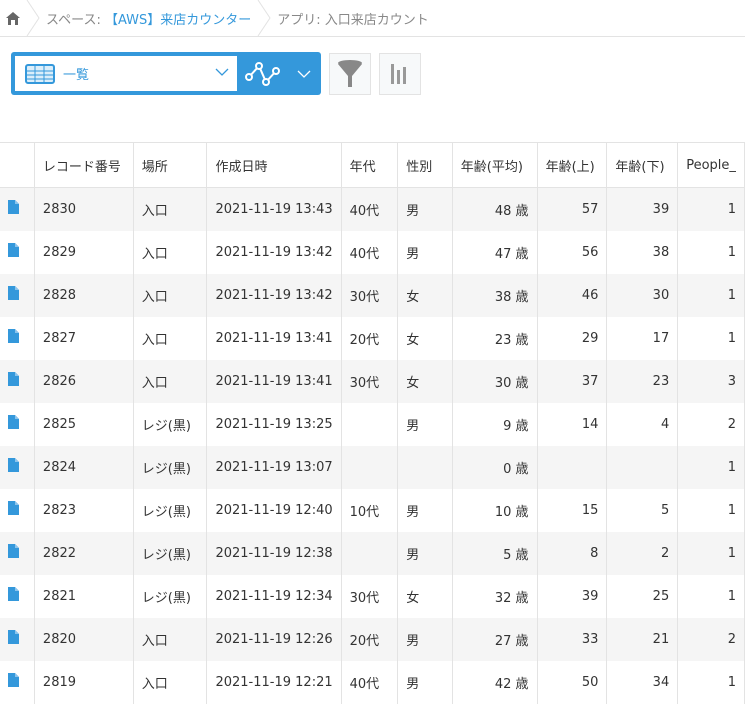  Describe the element at coordinates (642, 165) in the screenshot. I see `header-age-lower: 年齢(下)` at that location.